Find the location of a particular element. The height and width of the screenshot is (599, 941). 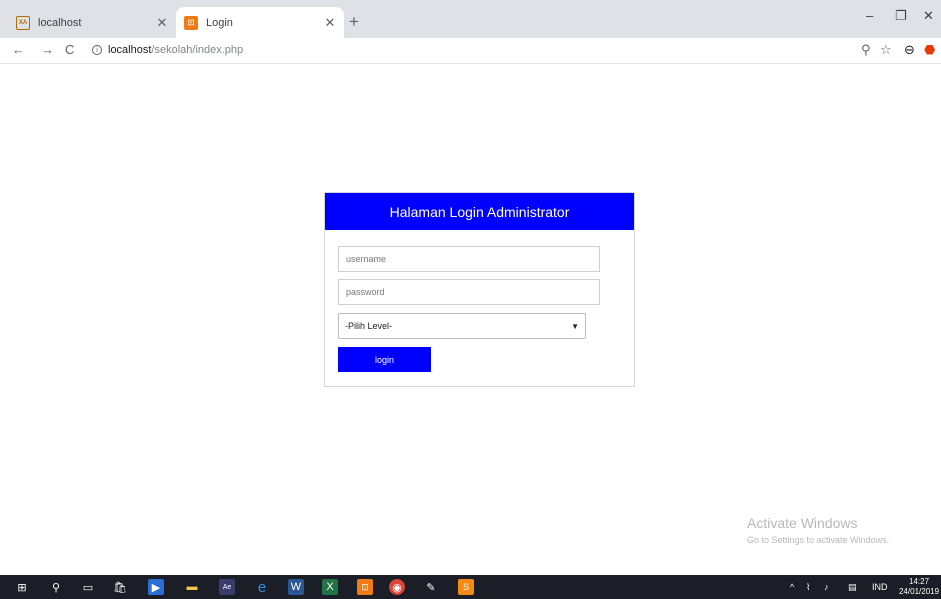

activation-watermark-title: Activate Windows is located at coordinates (802, 523).